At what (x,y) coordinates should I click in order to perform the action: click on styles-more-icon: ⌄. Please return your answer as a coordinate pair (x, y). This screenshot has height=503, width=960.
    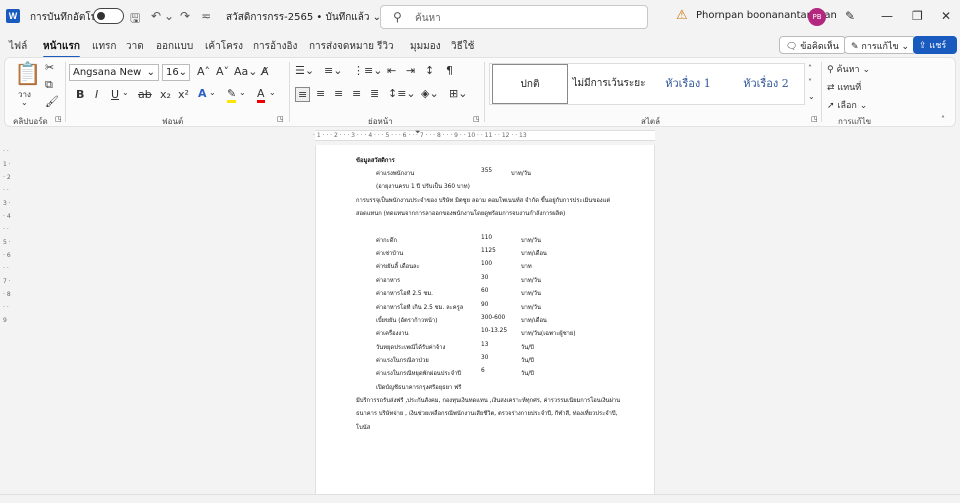
    Looking at the image, I should click on (811, 96).